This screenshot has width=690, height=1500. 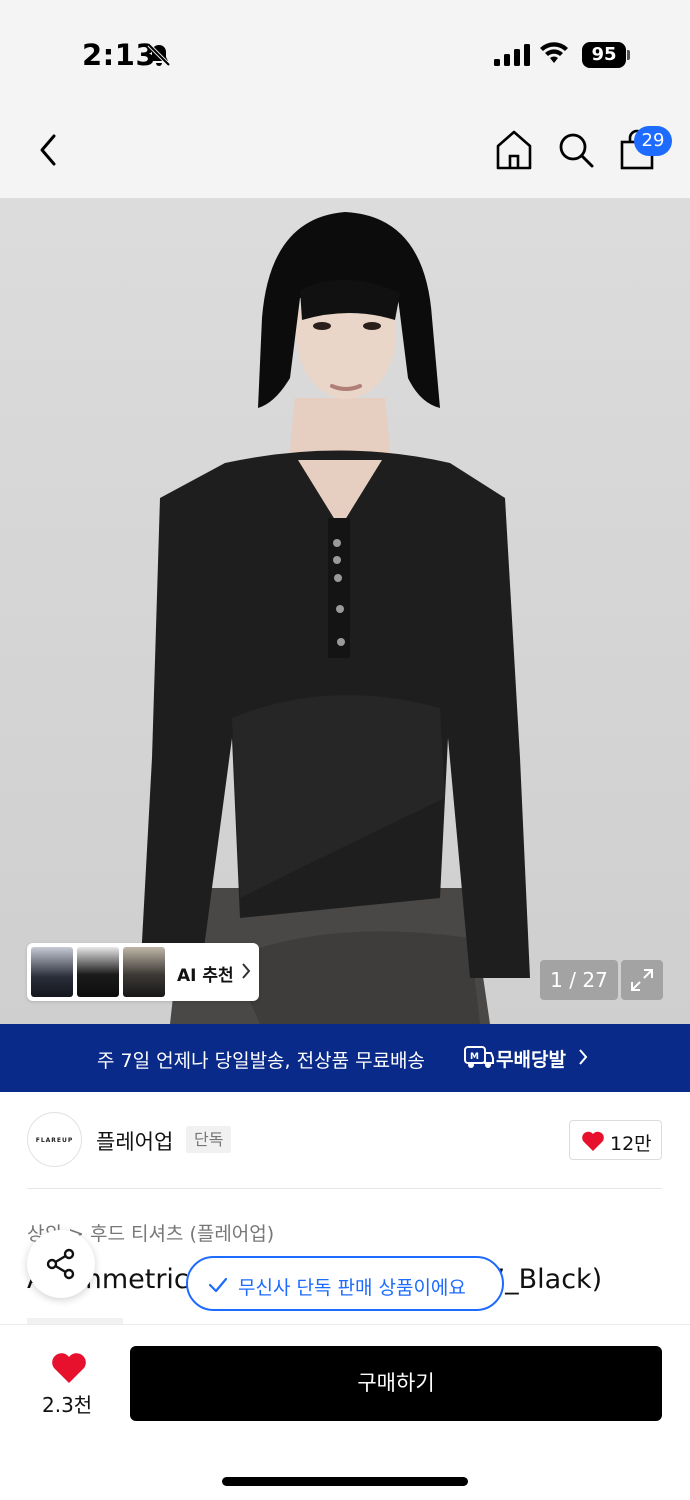 I want to click on buy-button: 구매하기, so click(x=396, y=1383).